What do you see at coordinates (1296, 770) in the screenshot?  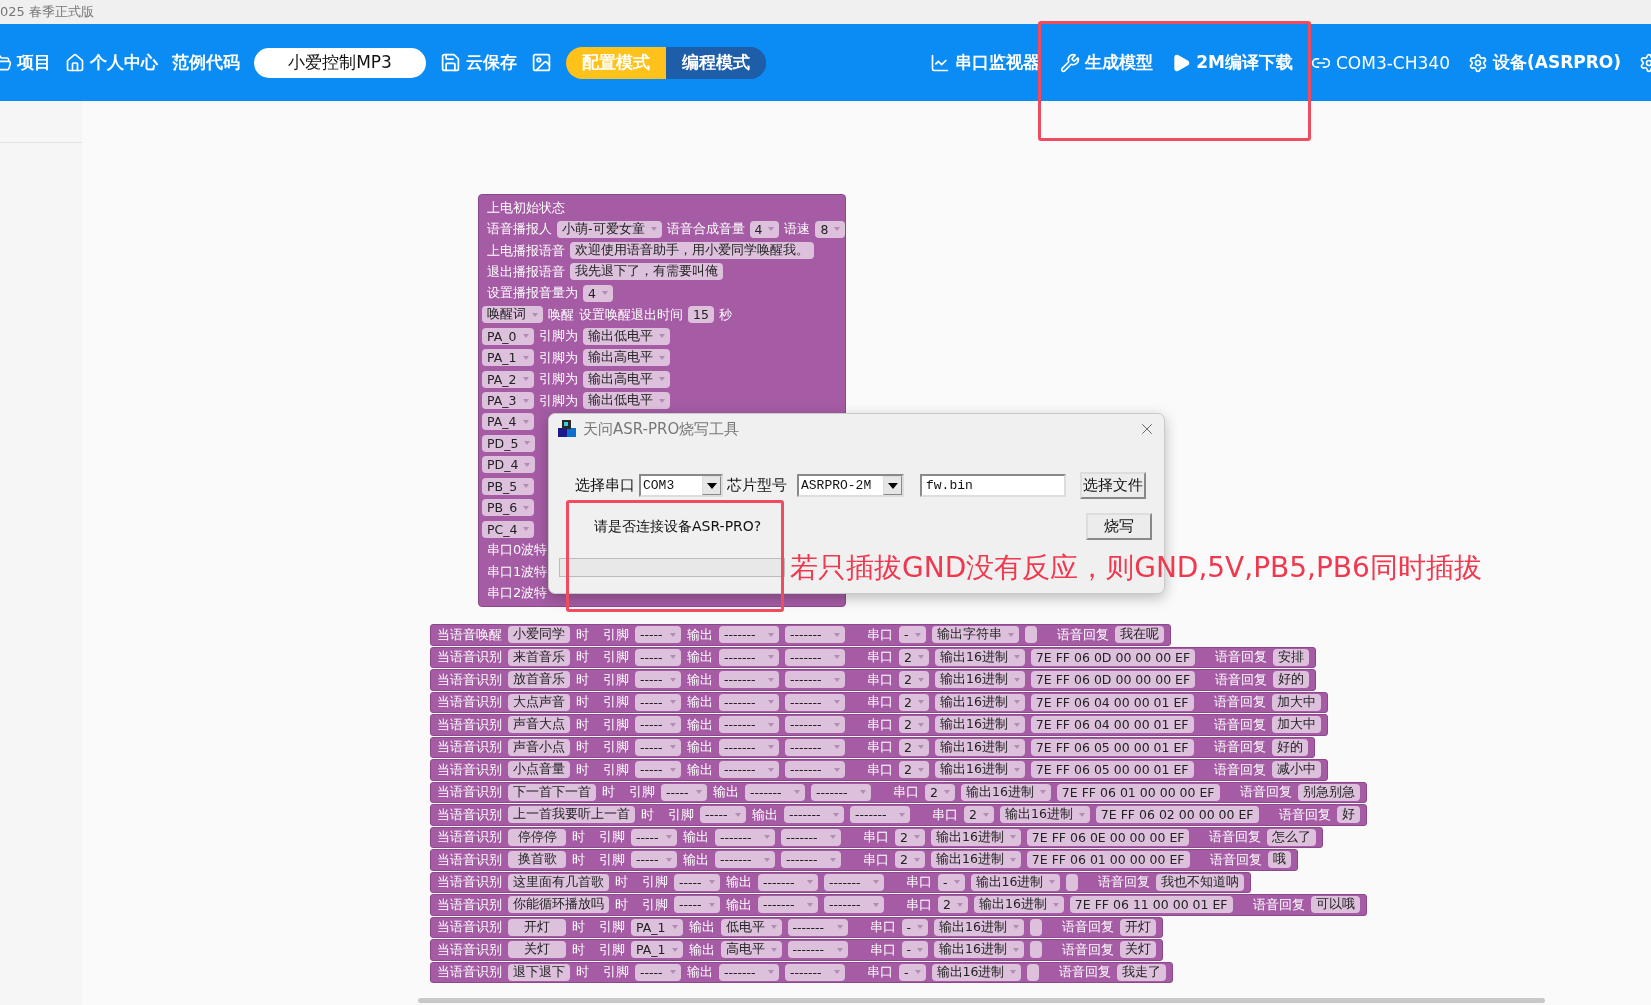 I see `reply-field: 减小中` at bounding box center [1296, 770].